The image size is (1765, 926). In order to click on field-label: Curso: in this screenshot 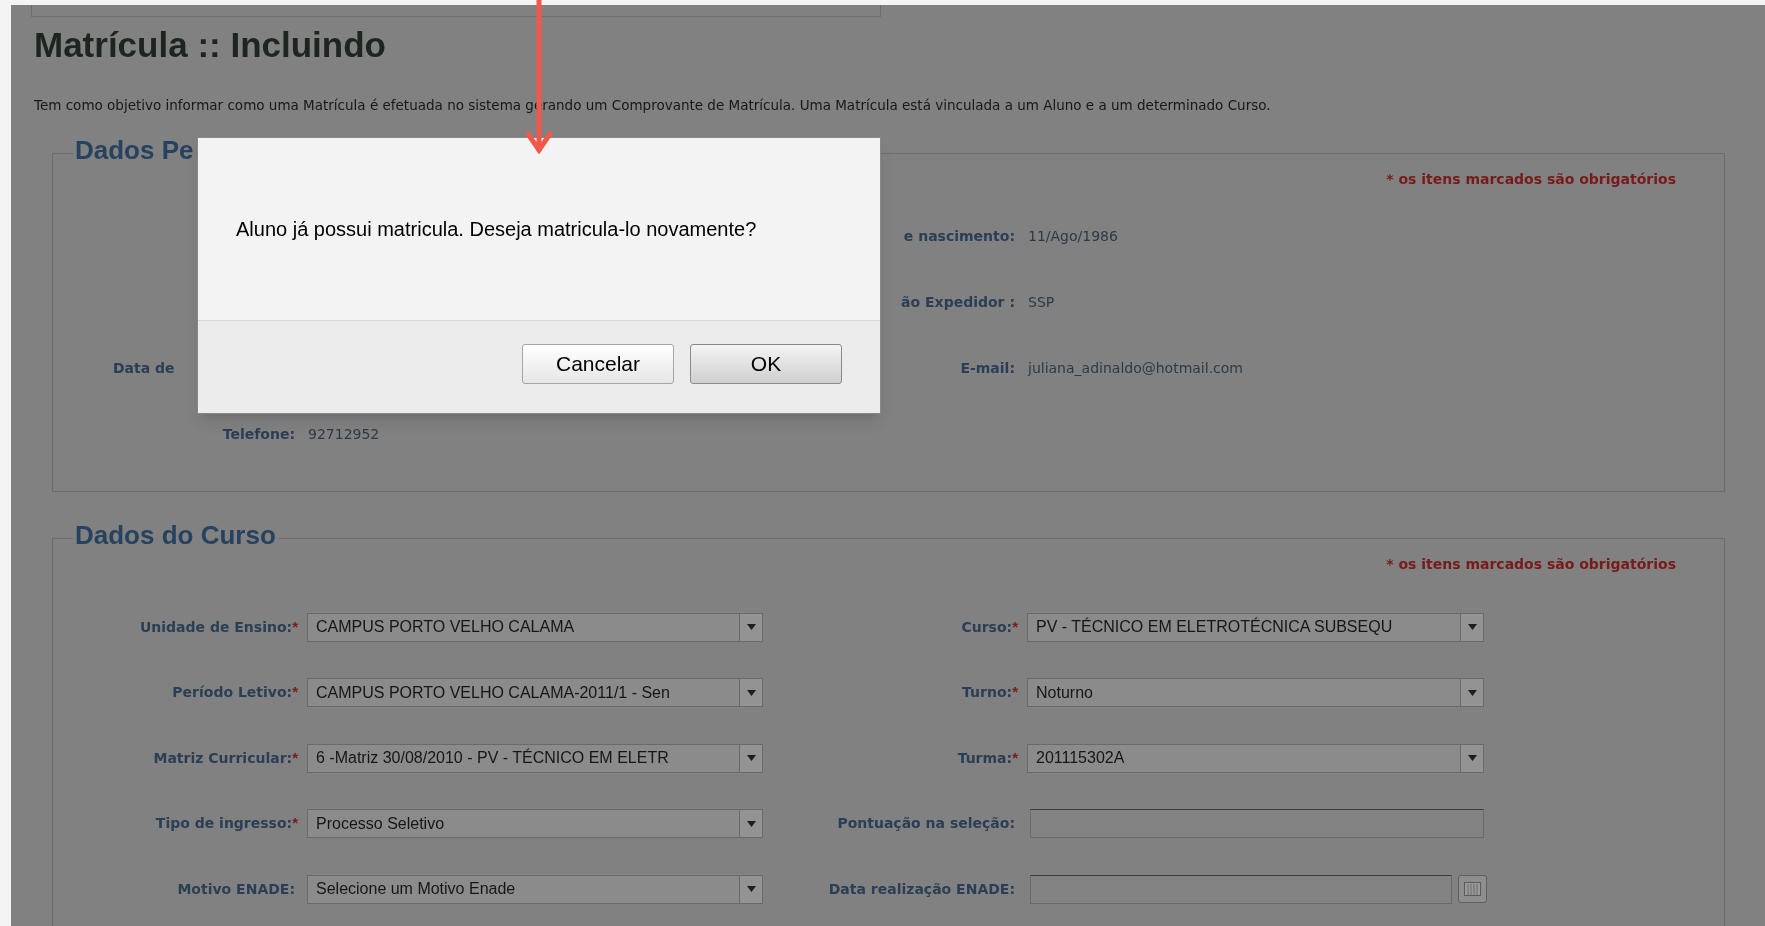, I will do `click(987, 627)`.